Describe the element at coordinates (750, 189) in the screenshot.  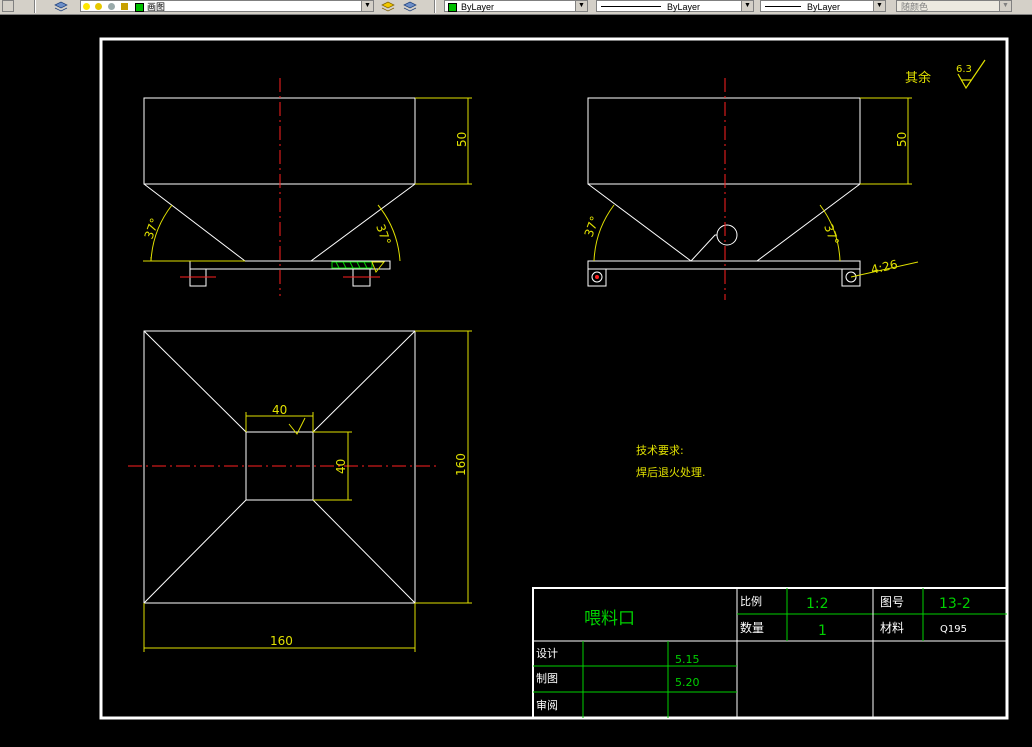
I see `side-view: 50 37° 37° 4:26` at that location.